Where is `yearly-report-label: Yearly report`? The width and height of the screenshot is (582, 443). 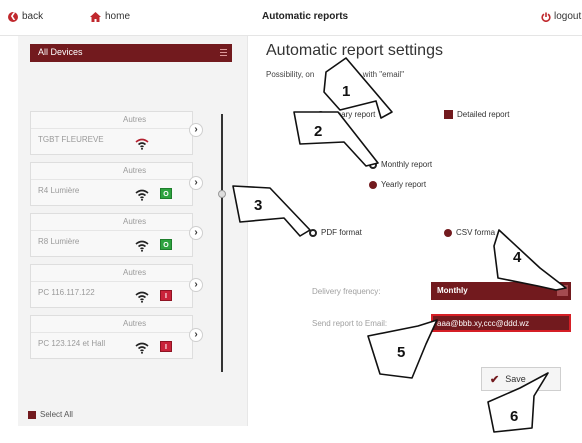
yearly-report-label: Yearly report is located at coordinates (404, 184).